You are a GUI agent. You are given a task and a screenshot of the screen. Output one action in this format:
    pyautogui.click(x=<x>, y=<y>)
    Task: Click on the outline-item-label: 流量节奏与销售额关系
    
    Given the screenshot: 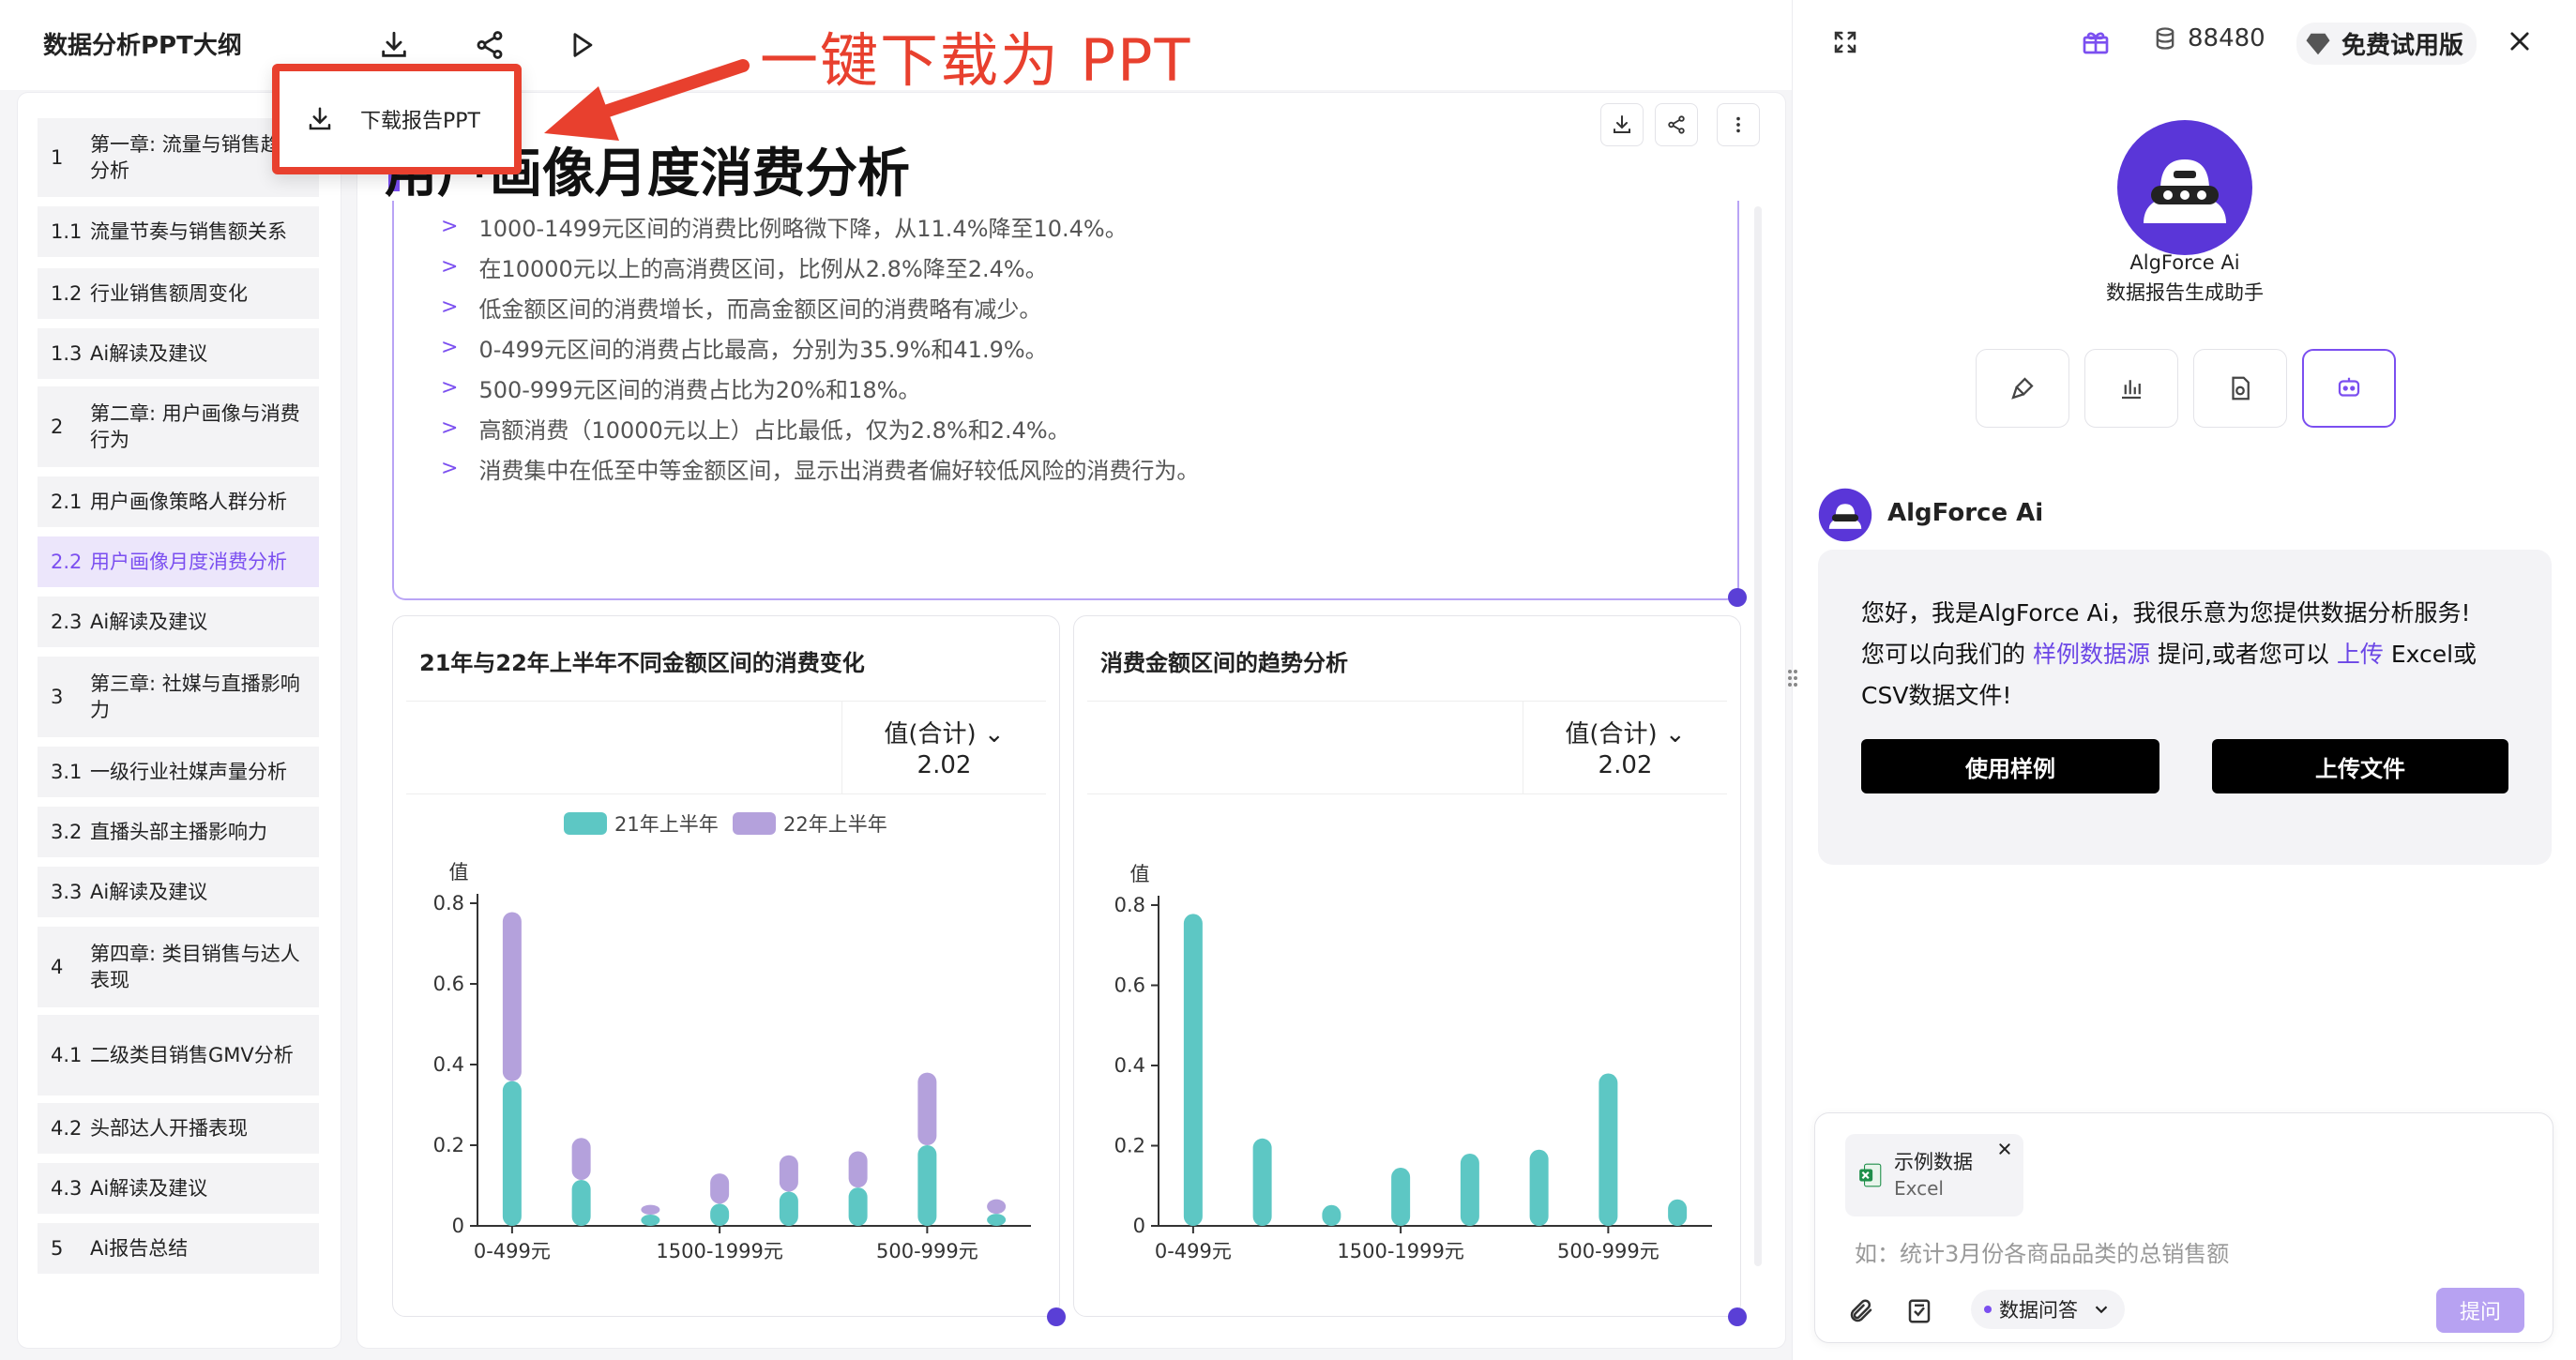 What is the action you would take?
    pyautogui.click(x=188, y=231)
    